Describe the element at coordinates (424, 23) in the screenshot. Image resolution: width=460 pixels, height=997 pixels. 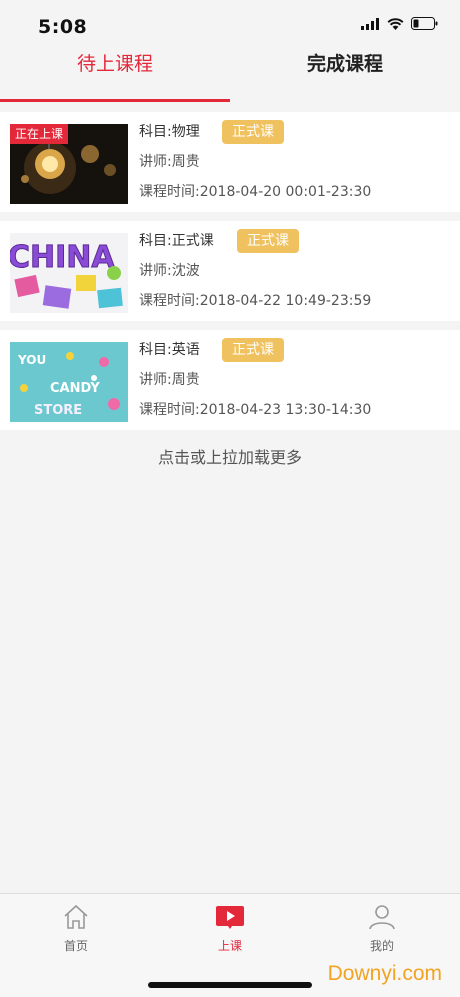
I see `battery-icon` at that location.